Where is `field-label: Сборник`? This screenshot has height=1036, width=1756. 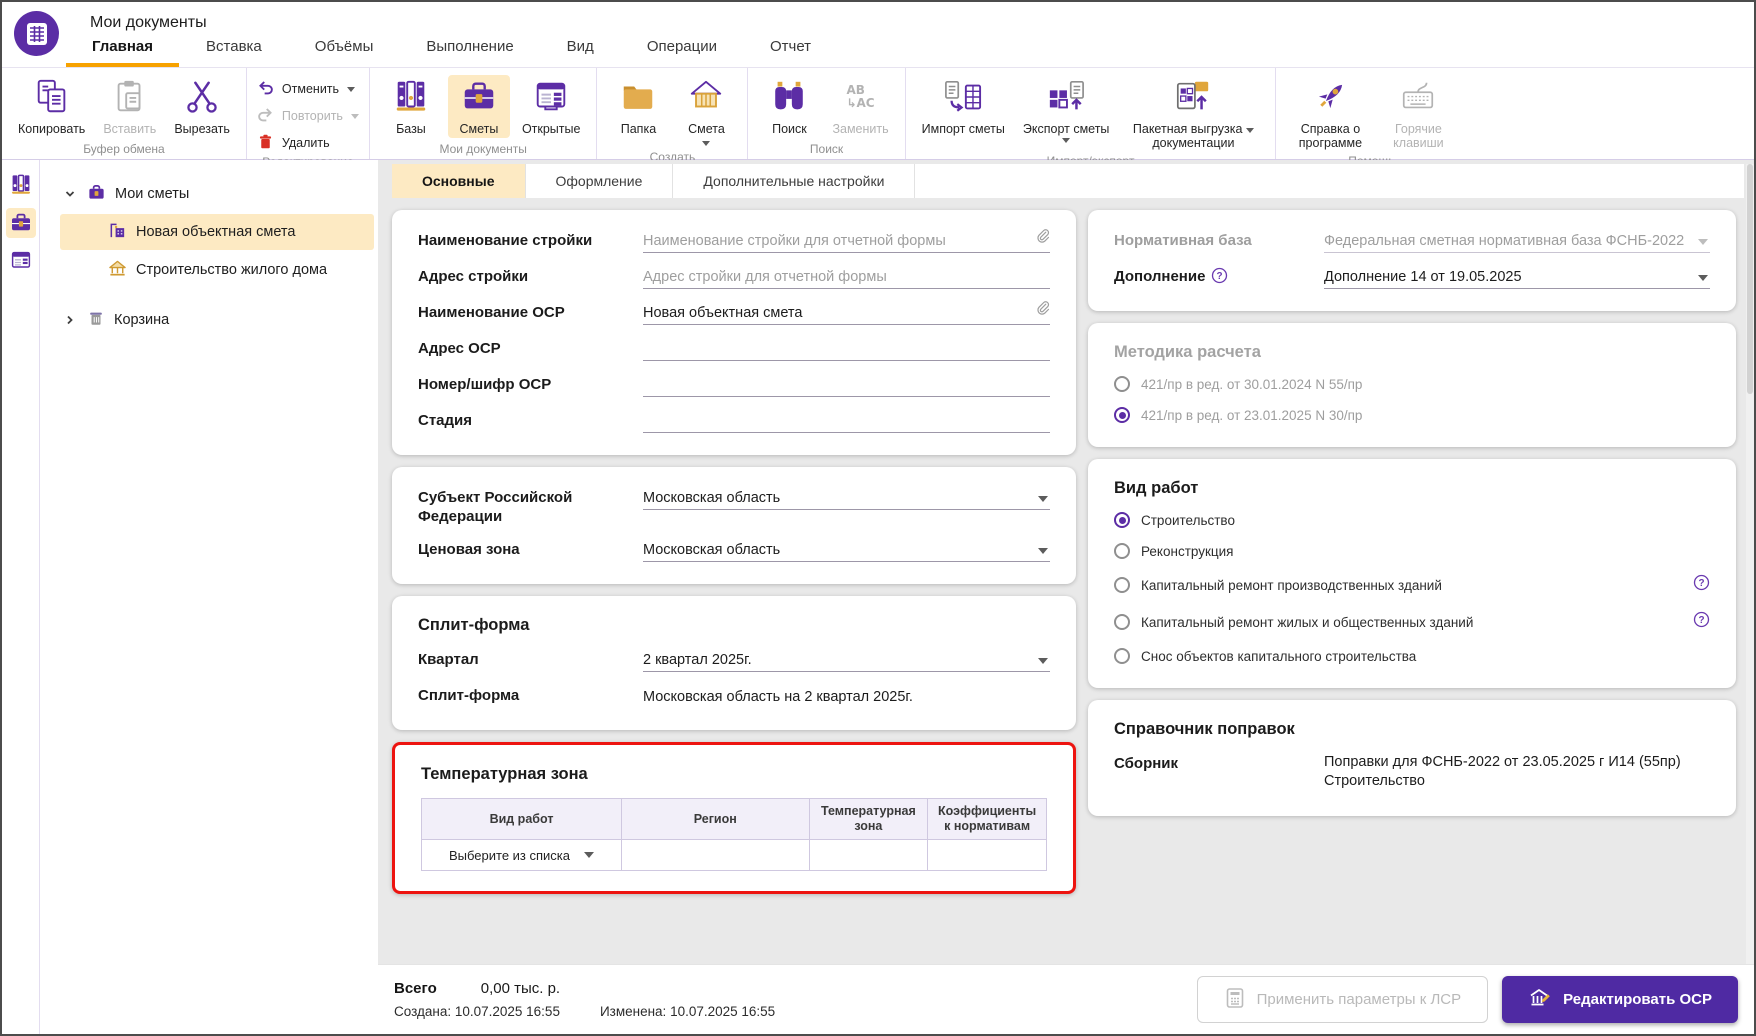 field-label: Сборник is located at coordinates (1146, 763).